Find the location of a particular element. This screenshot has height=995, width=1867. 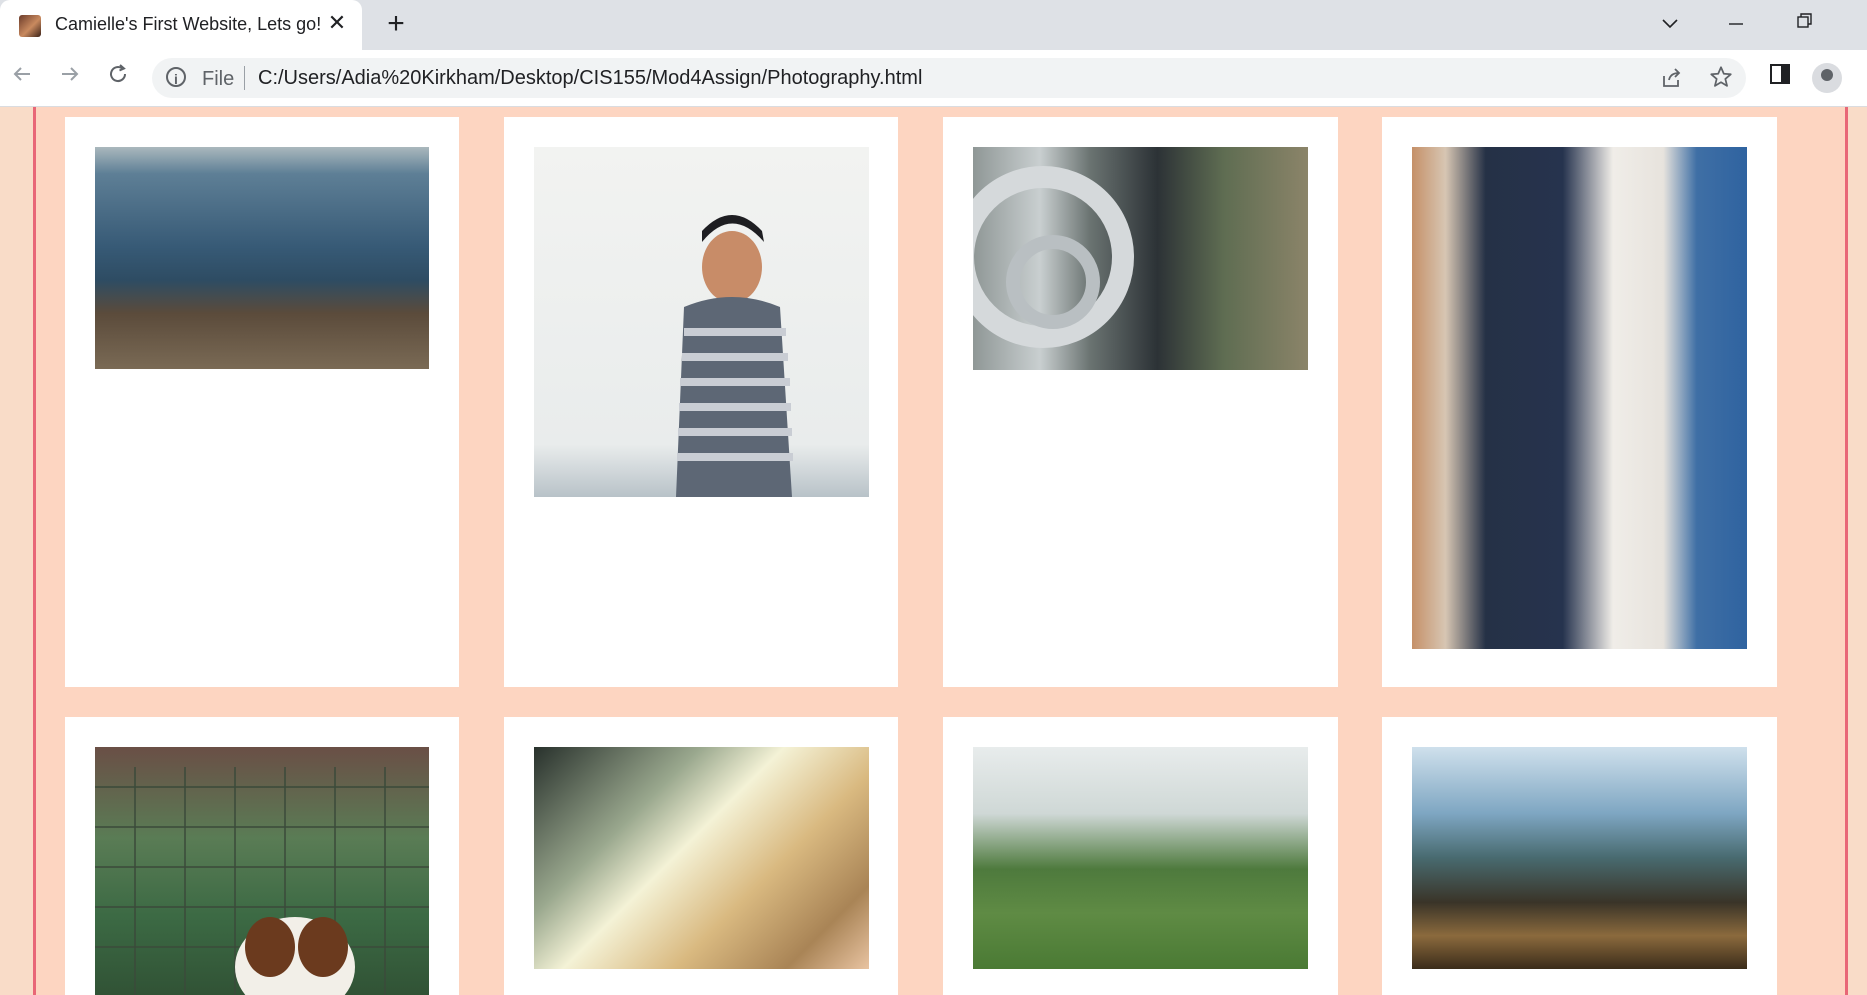

tab-title: Camielle's First Website, Lets go! is located at coordinates (188, 24).